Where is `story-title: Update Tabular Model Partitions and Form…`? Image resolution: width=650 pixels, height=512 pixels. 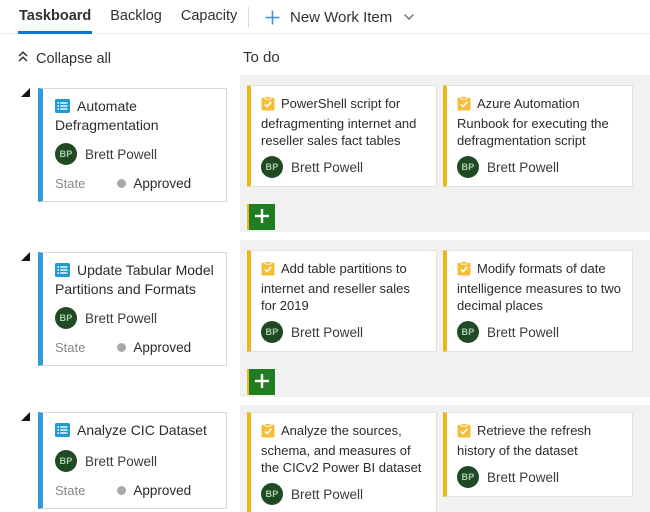 story-title: Update Tabular Model Partitions and Form… is located at coordinates (134, 280).